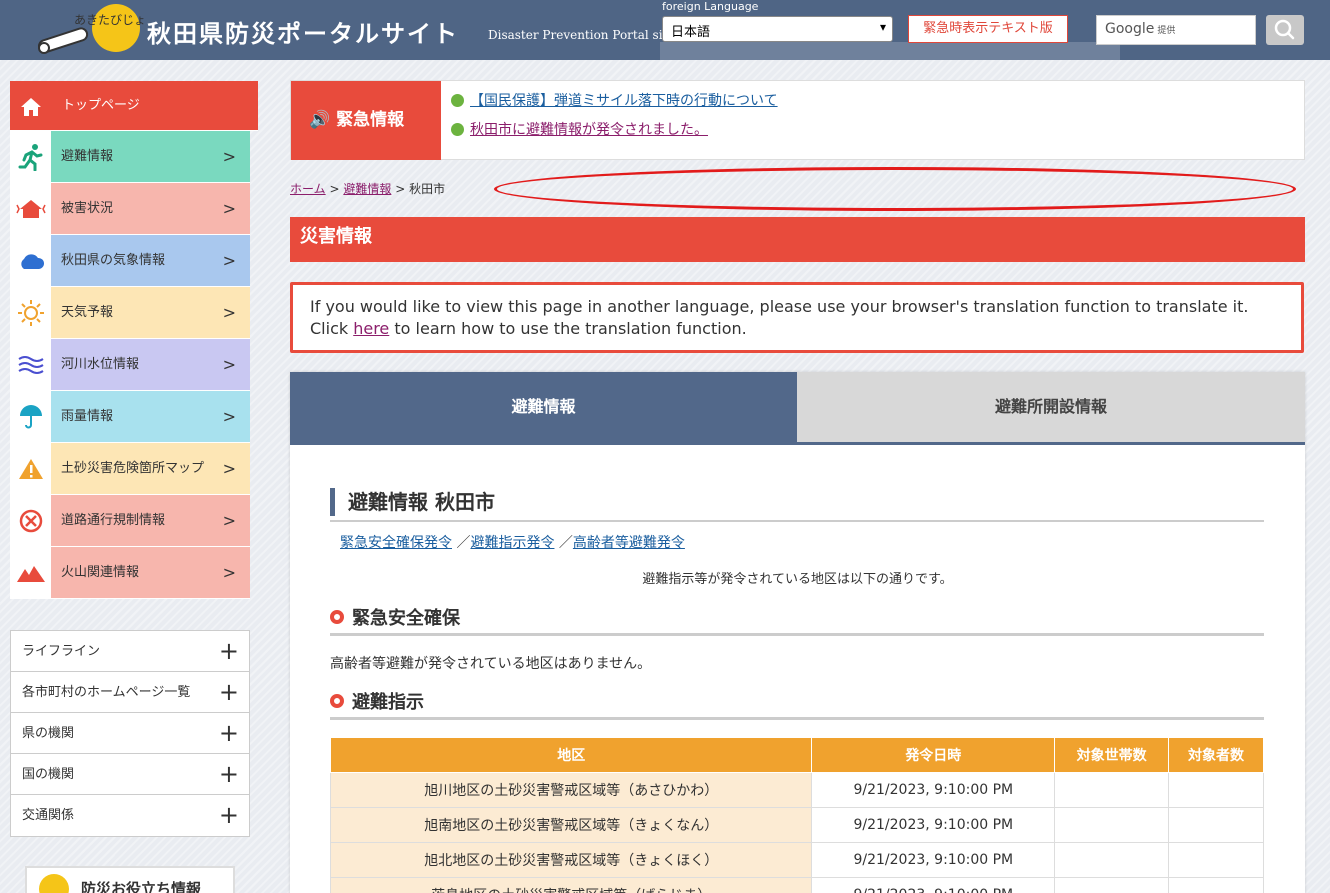 This screenshot has height=893, width=1330. Describe the element at coordinates (571, 885) in the screenshot. I see `cell-area: 茨島地区の土砂災害警戒区域等（ばらじま）` at that location.